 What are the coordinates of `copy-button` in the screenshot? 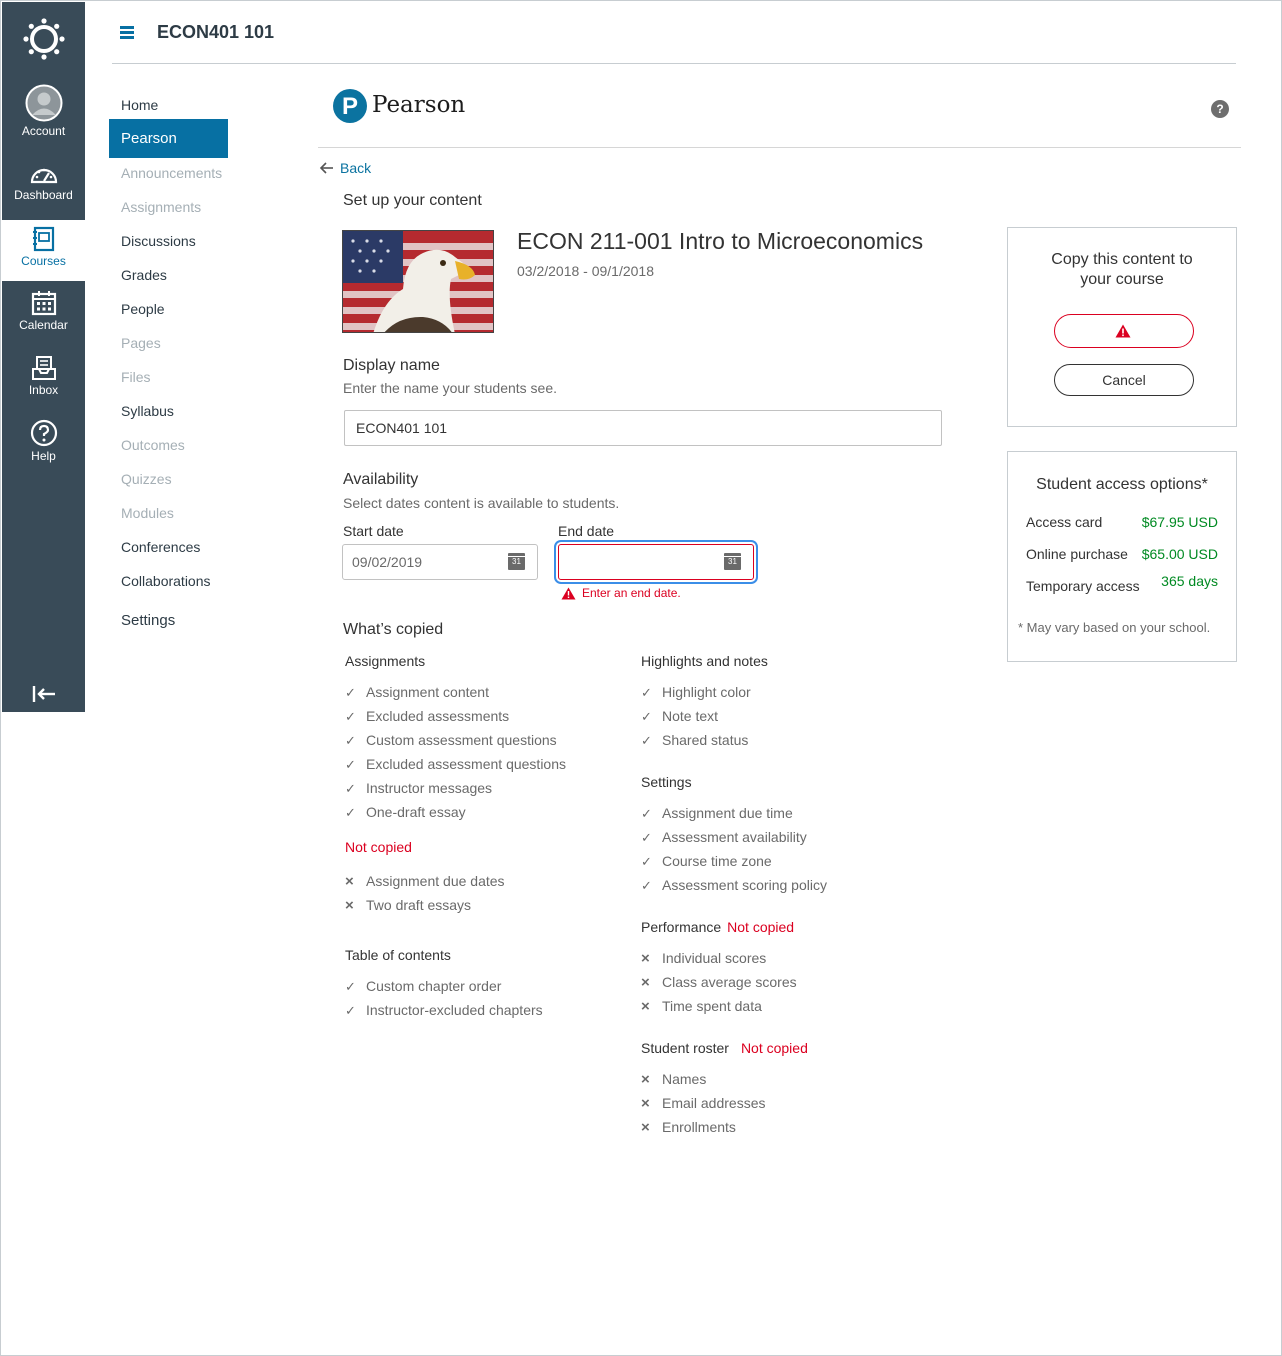 It's located at (1124, 331).